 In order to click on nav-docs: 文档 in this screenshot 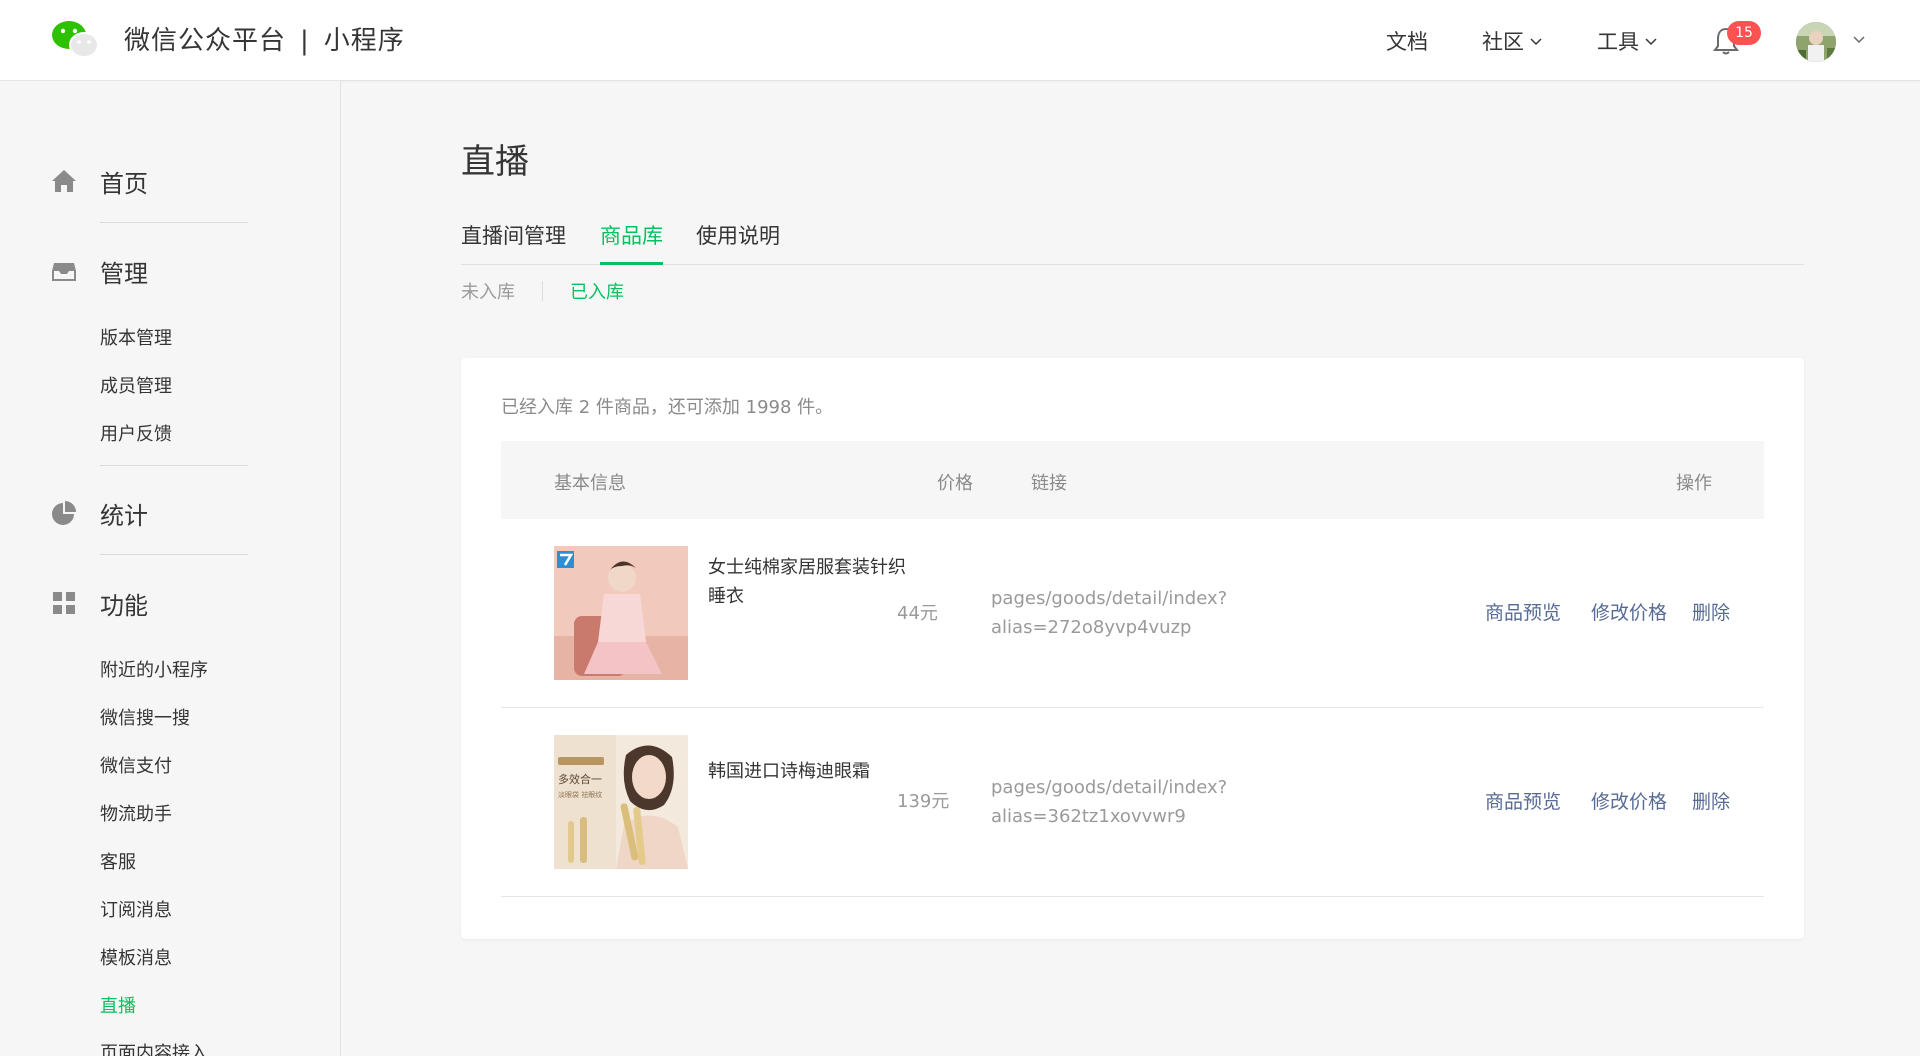, I will do `click(1407, 41)`.